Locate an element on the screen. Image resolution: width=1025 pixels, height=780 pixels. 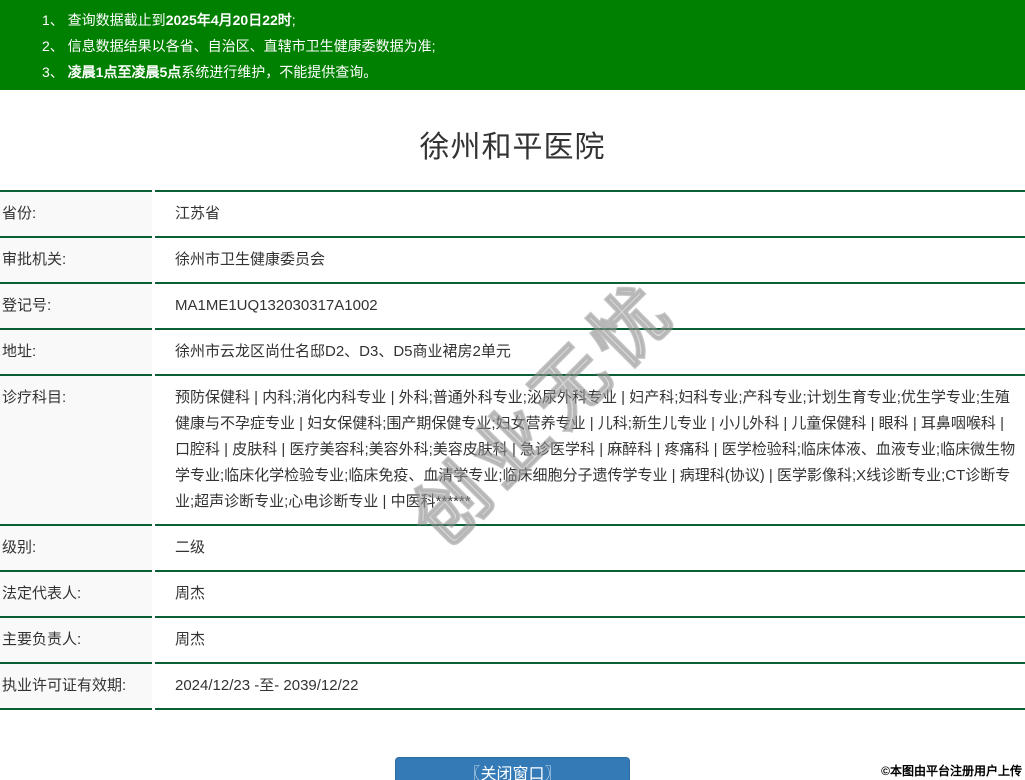
row-label: 地址: is located at coordinates (76, 353).